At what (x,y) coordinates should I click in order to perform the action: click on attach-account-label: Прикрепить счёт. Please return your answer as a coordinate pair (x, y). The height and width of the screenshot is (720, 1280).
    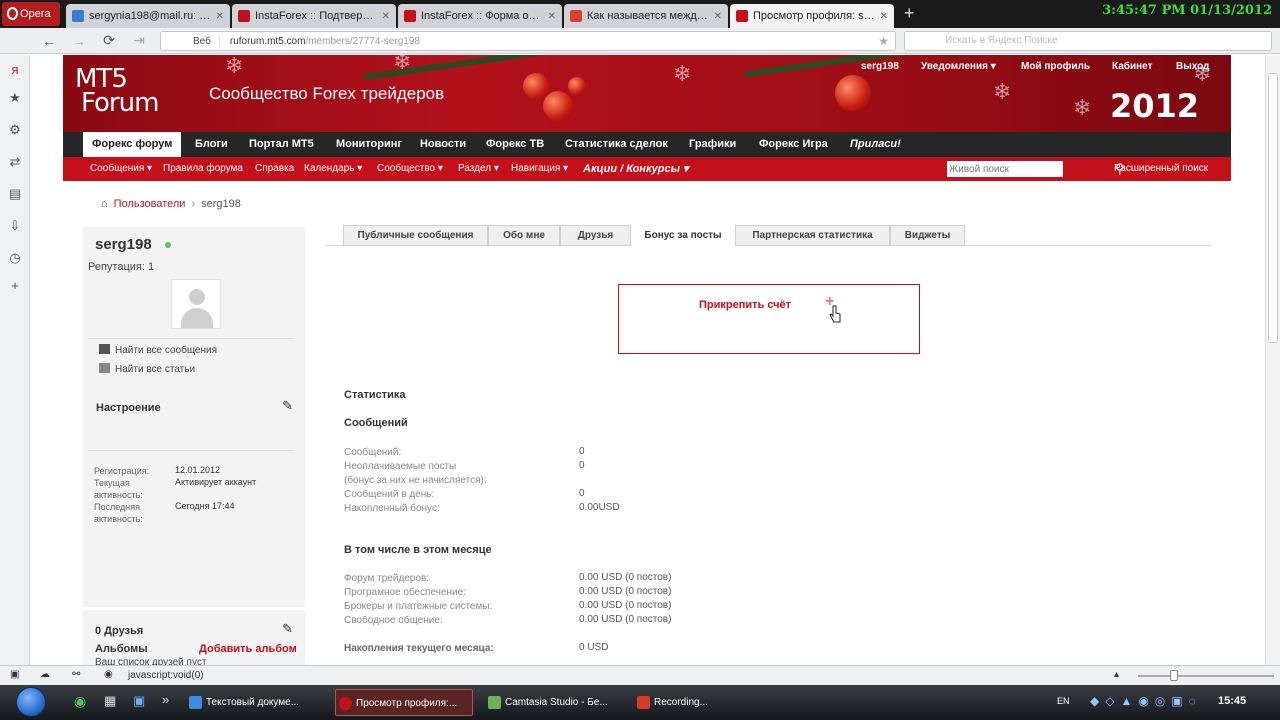
    Looking at the image, I should click on (745, 305).